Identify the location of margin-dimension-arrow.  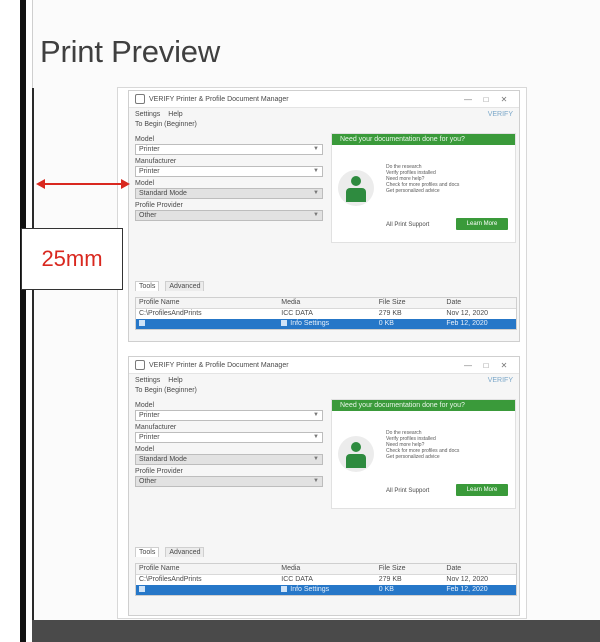
(83, 184).